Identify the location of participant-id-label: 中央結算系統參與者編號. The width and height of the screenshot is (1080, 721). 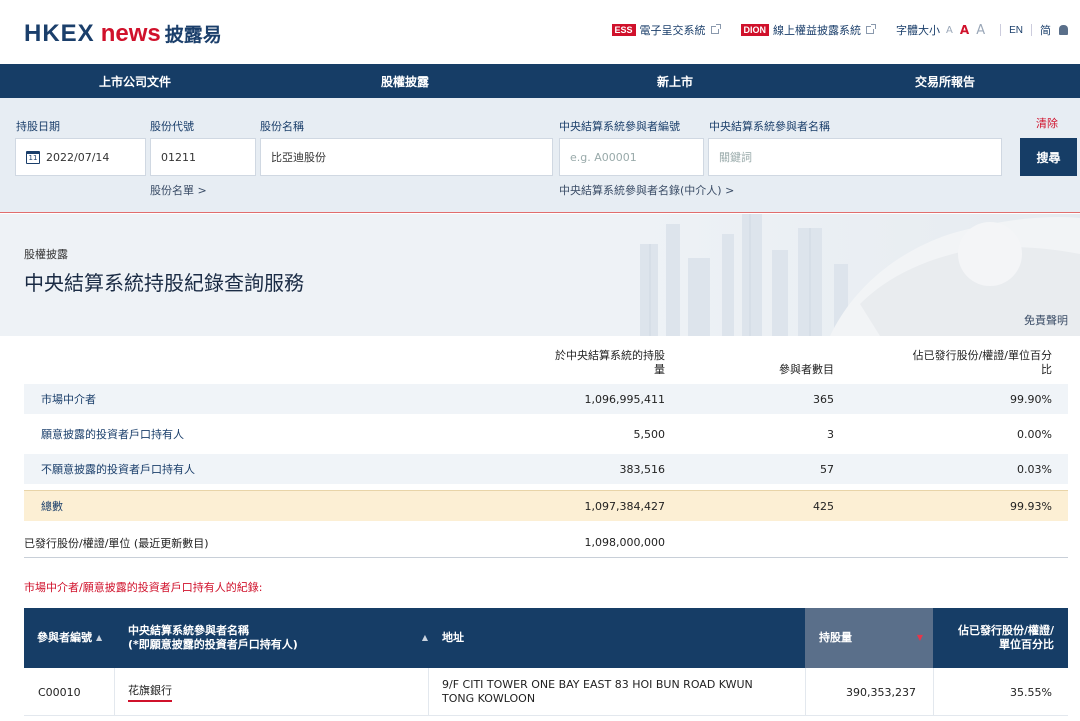
(619, 126).